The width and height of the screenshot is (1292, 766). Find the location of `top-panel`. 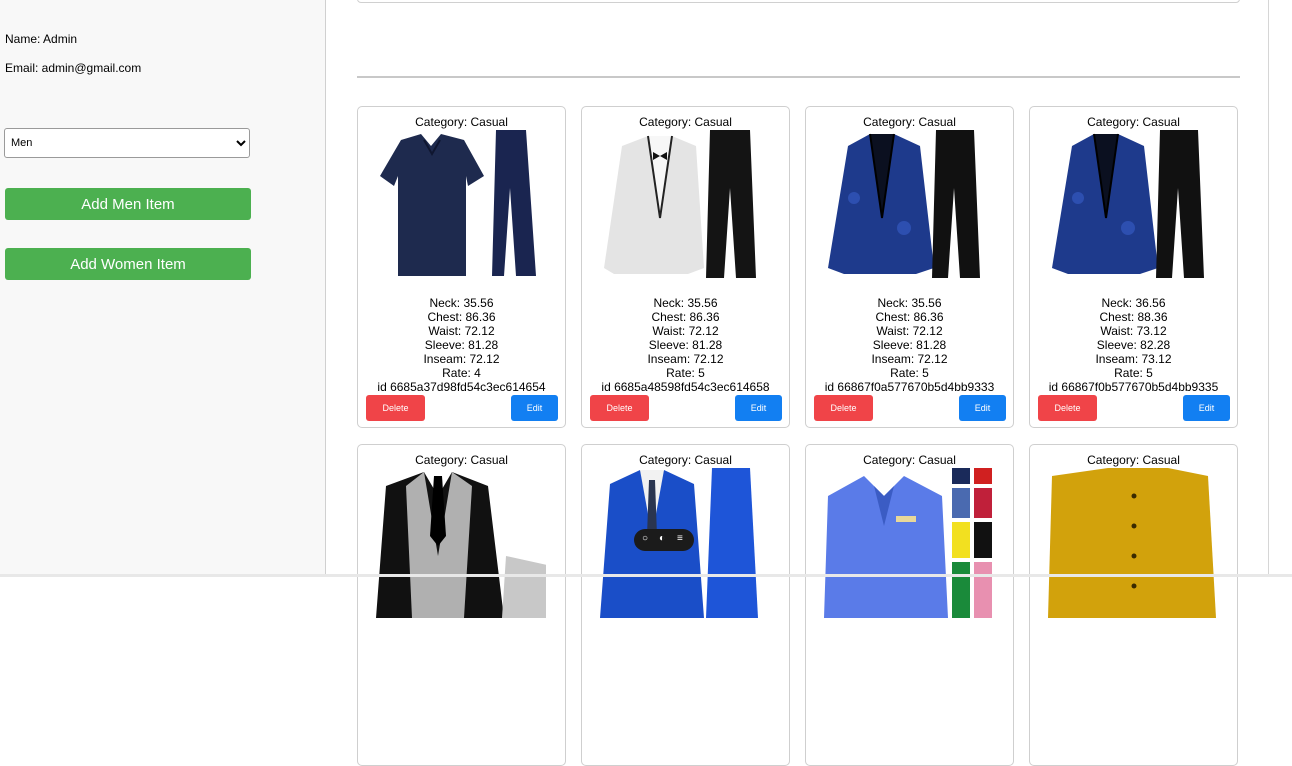

top-panel is located at coordinates (798, 1).